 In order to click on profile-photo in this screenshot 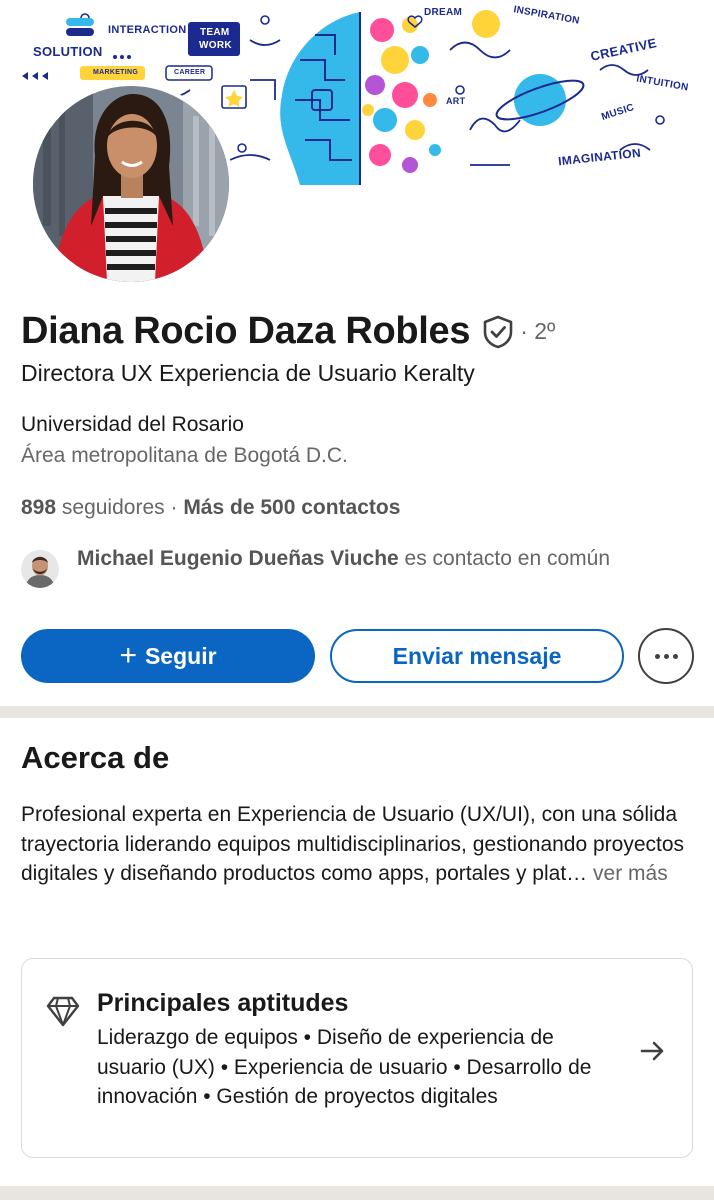, I will do `click(131, 184)`.